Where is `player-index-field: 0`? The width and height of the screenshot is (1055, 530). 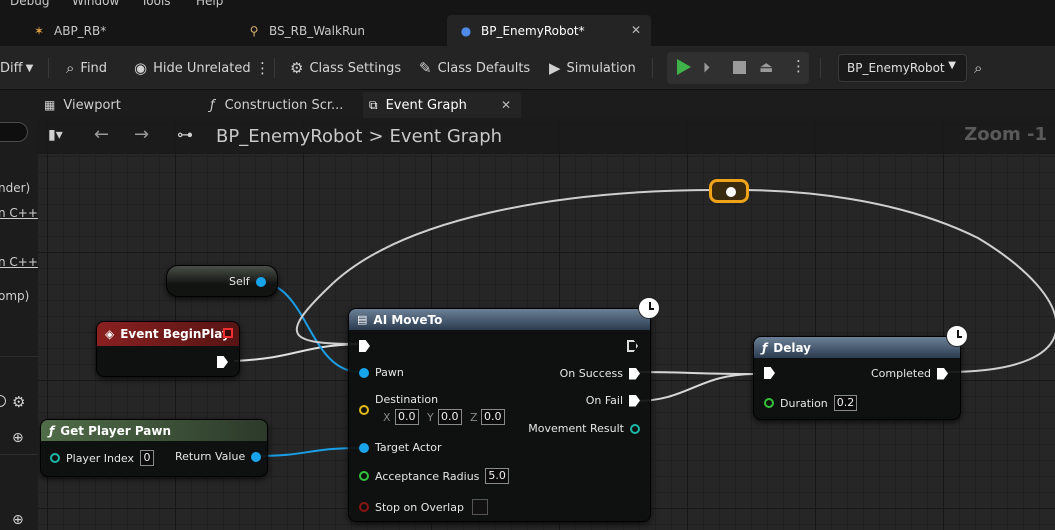
player-index-field: 0 is located at coordinates (147, 458).